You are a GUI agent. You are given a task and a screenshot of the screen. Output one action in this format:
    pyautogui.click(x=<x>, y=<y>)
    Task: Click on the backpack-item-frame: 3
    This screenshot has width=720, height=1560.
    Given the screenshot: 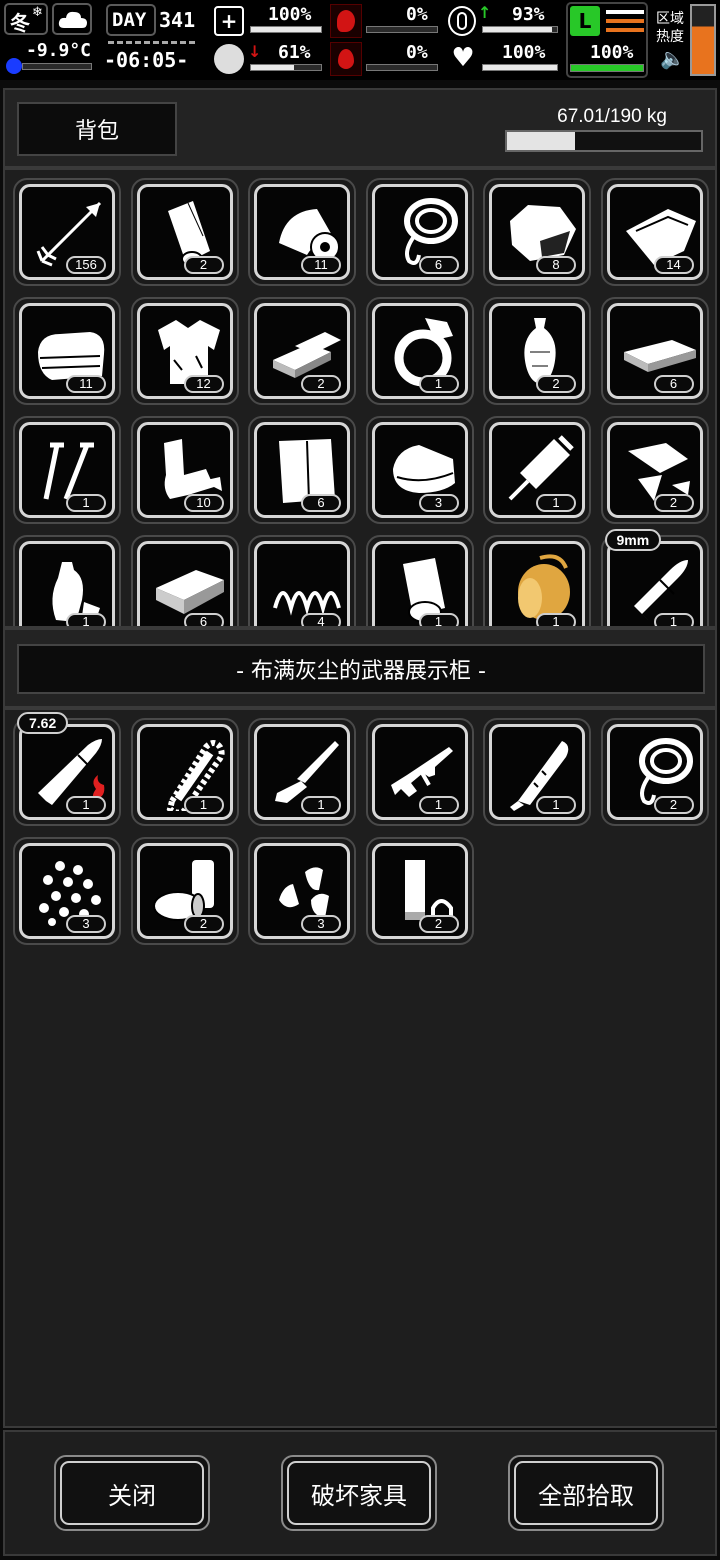 What is the action you would take?
    pyautogui.click(x=419, y=470)
    